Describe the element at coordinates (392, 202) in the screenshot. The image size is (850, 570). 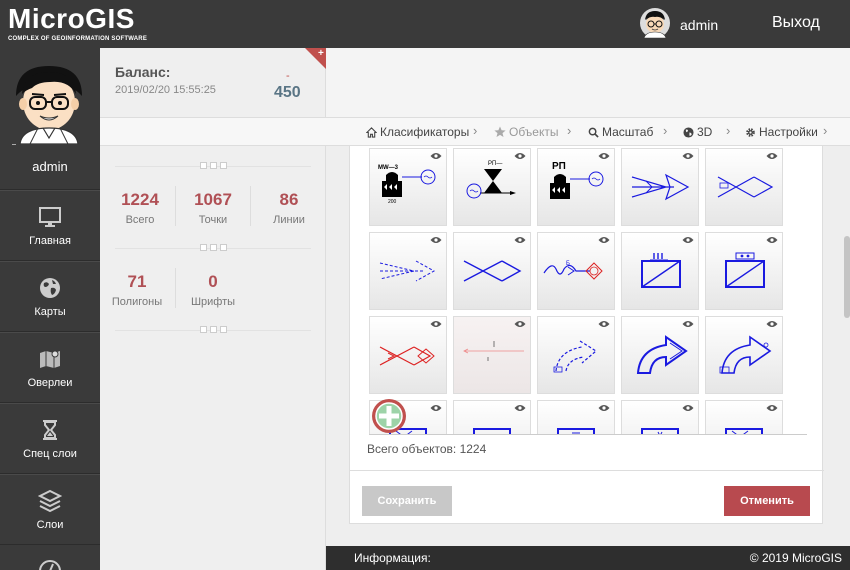
I see `symbol-number: 200` at that location.